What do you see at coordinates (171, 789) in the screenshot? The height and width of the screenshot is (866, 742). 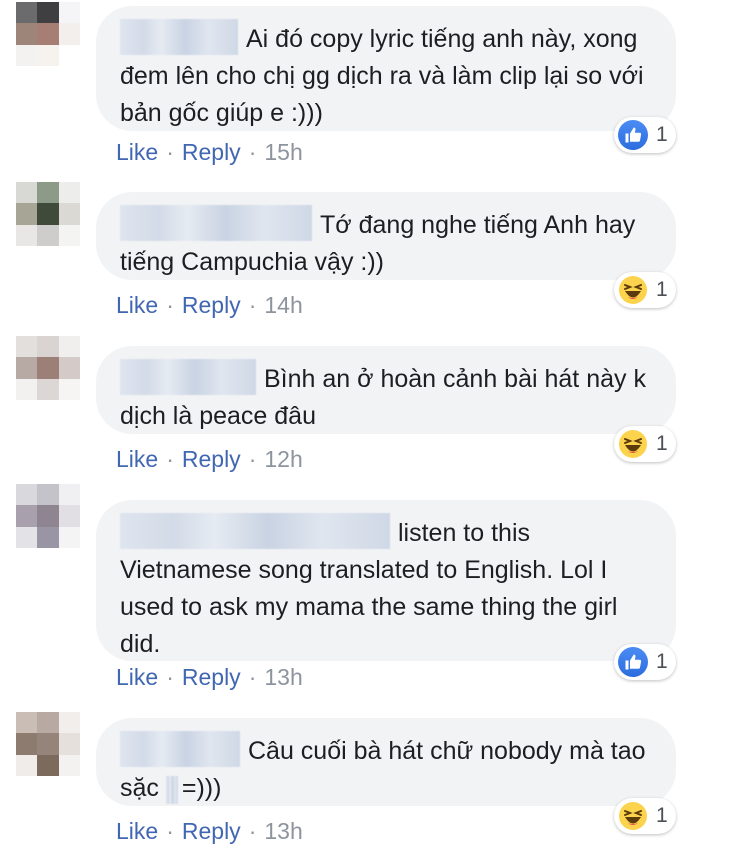 I see `redacted-emoji` at bounding box center [171, 789].